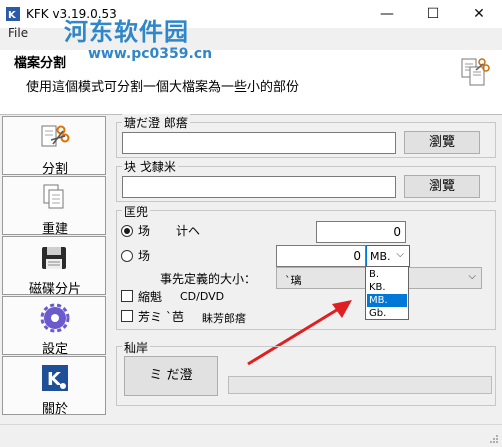 The width and height of the screenshot is (502, 447). I want to click on split-file-icon, so click(475, 72).